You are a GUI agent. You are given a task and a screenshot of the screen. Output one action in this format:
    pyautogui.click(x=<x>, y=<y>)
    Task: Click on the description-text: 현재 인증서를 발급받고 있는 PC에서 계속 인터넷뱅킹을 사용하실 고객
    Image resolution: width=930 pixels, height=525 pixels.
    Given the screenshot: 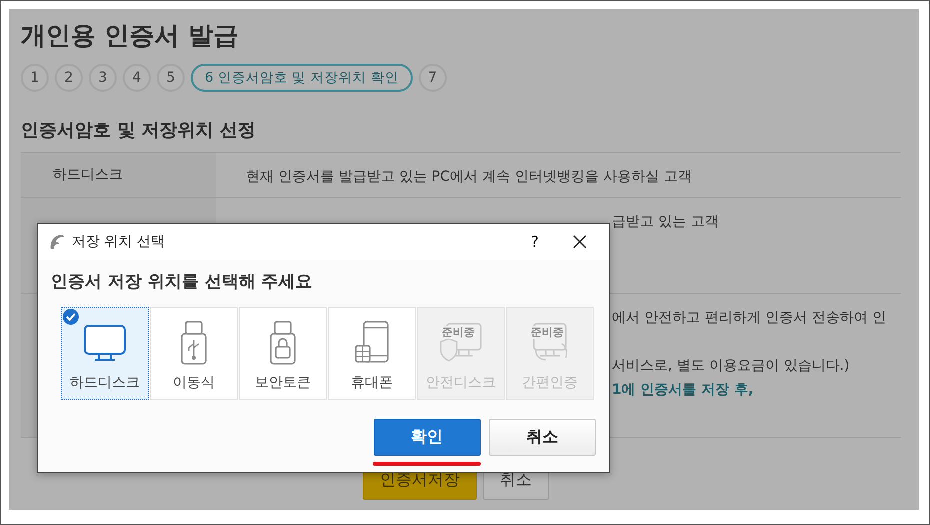 What is the action you would take?
    pyautogui.click(x=469, y=177)
    